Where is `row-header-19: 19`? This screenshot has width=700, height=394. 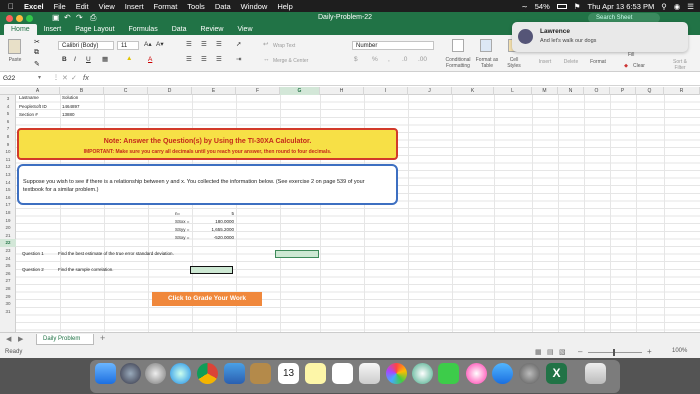
row-header-19: 19 is located at coordinates (8, 221).